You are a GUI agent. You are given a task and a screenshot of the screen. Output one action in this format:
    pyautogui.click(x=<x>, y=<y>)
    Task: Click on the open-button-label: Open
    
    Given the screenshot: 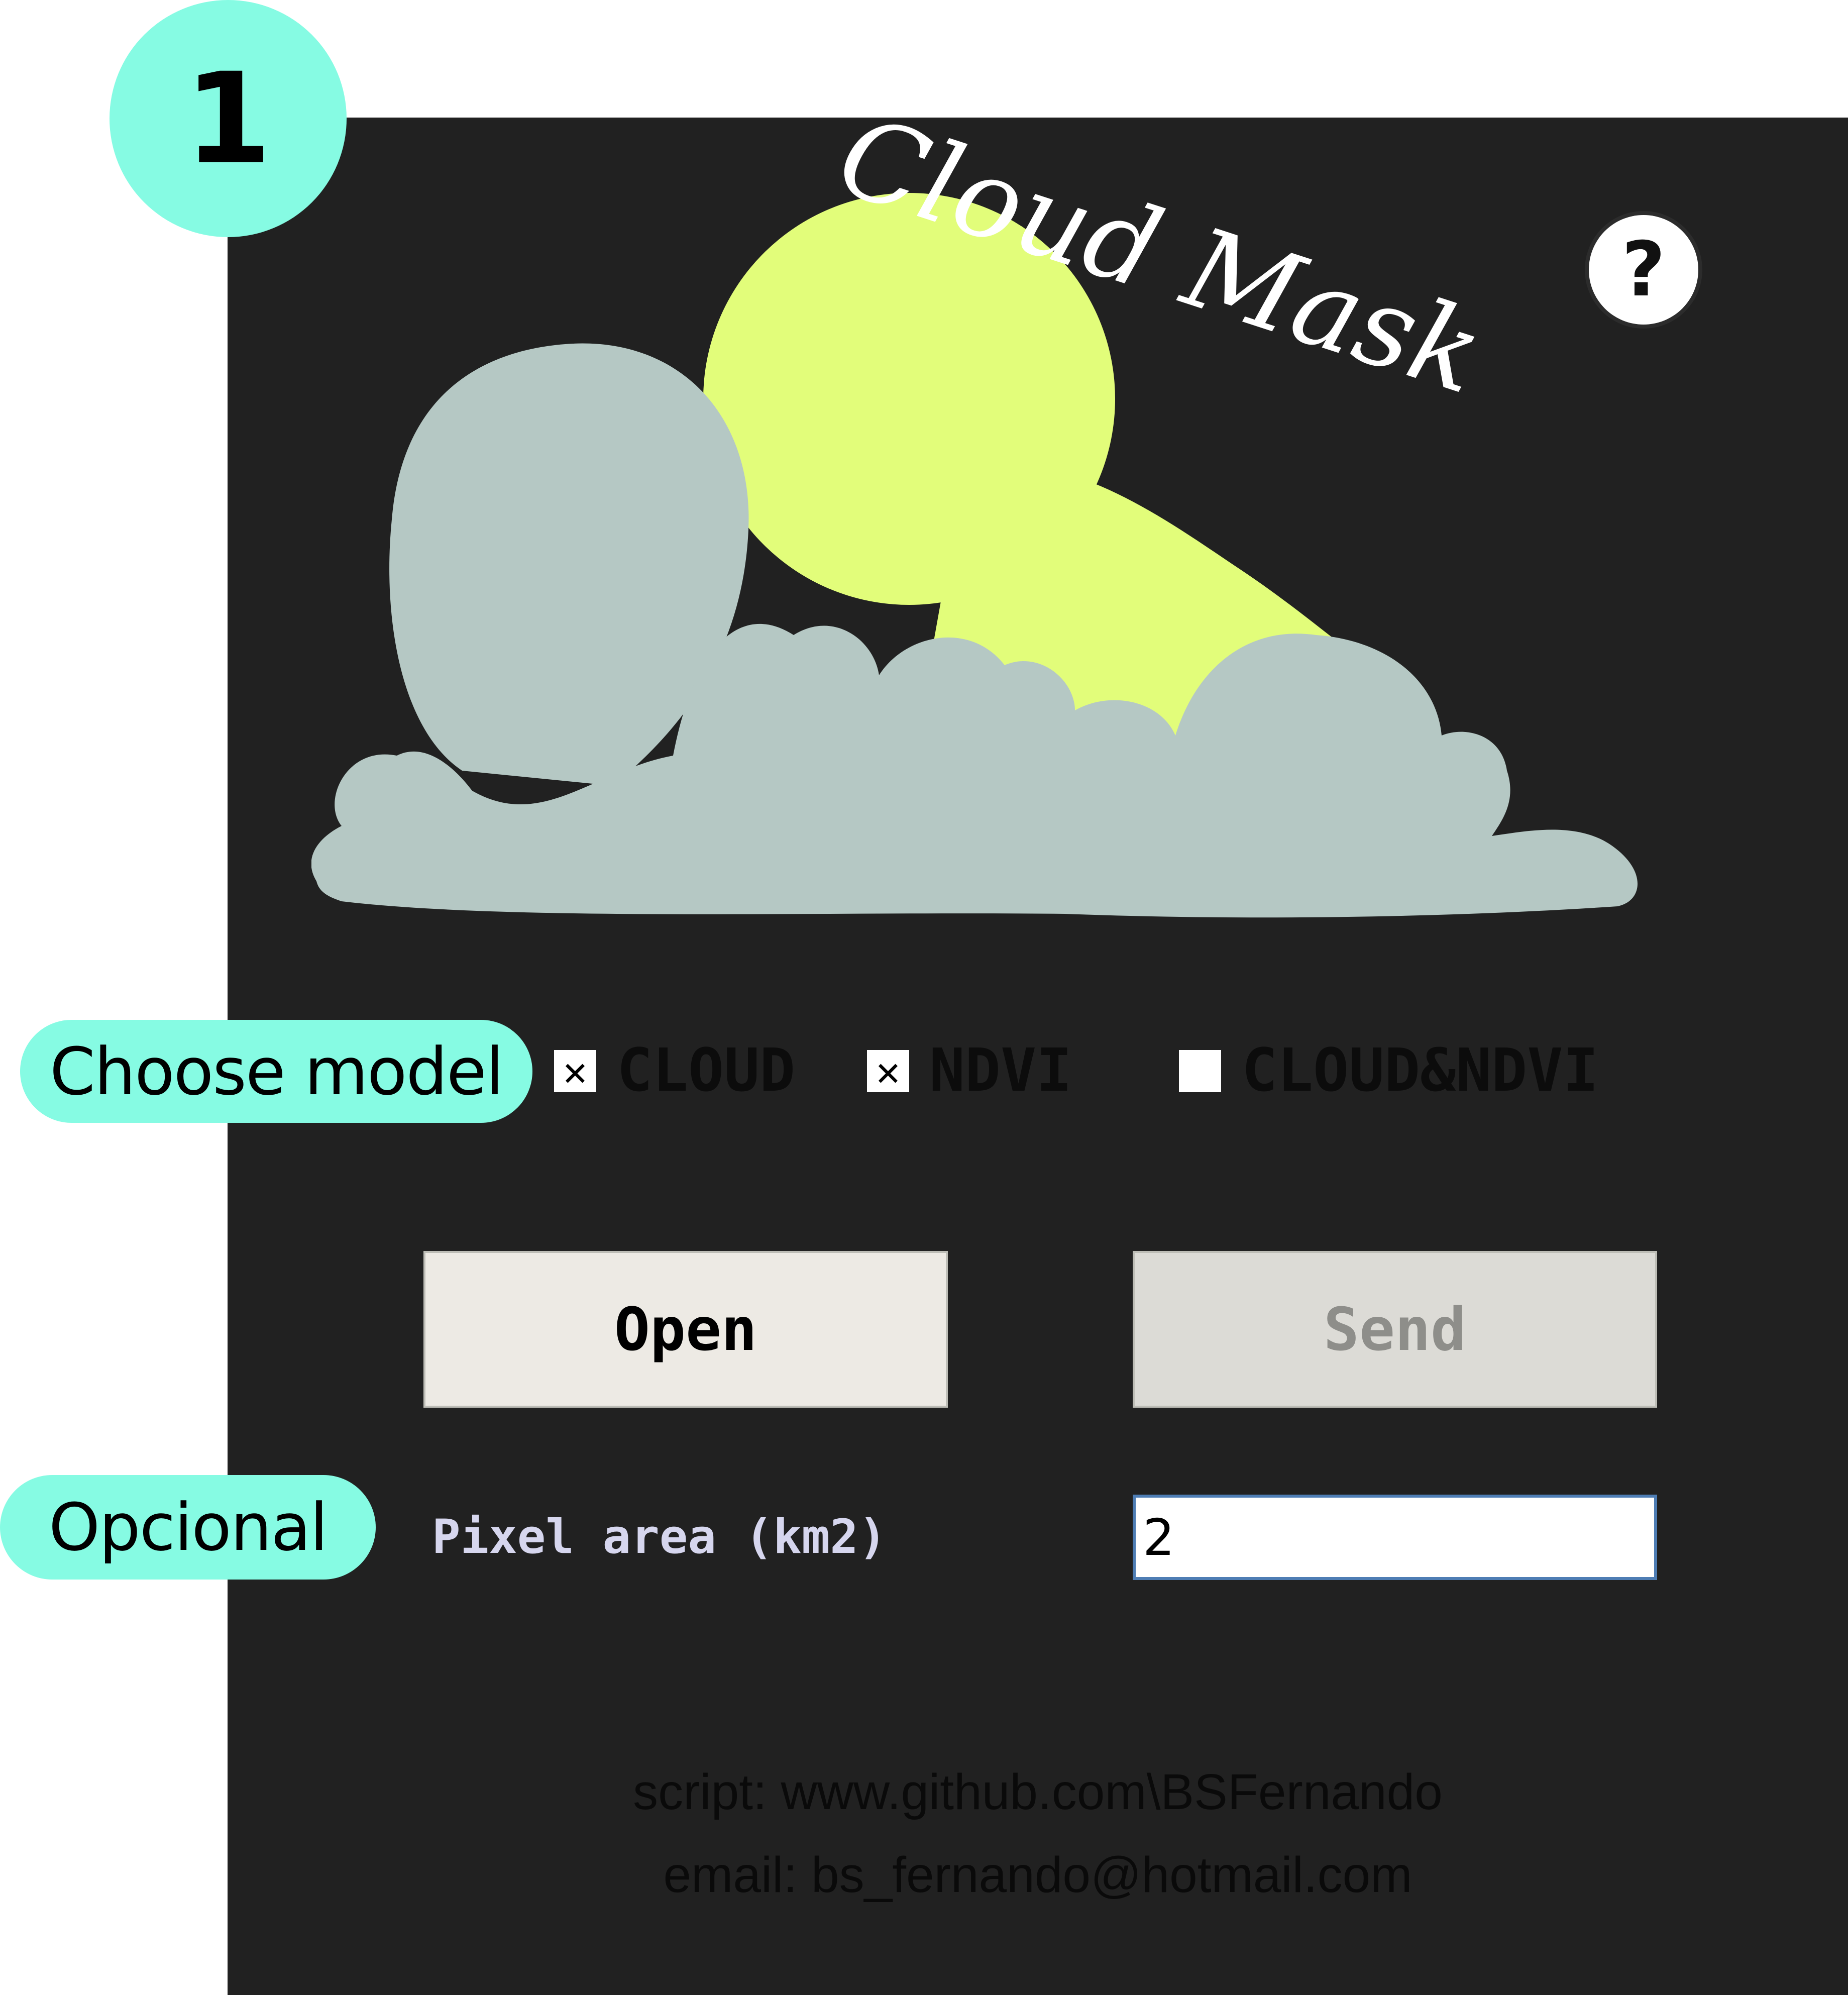 What is the action you would take?
    pyautogui.click(x=685, y=1329)
    